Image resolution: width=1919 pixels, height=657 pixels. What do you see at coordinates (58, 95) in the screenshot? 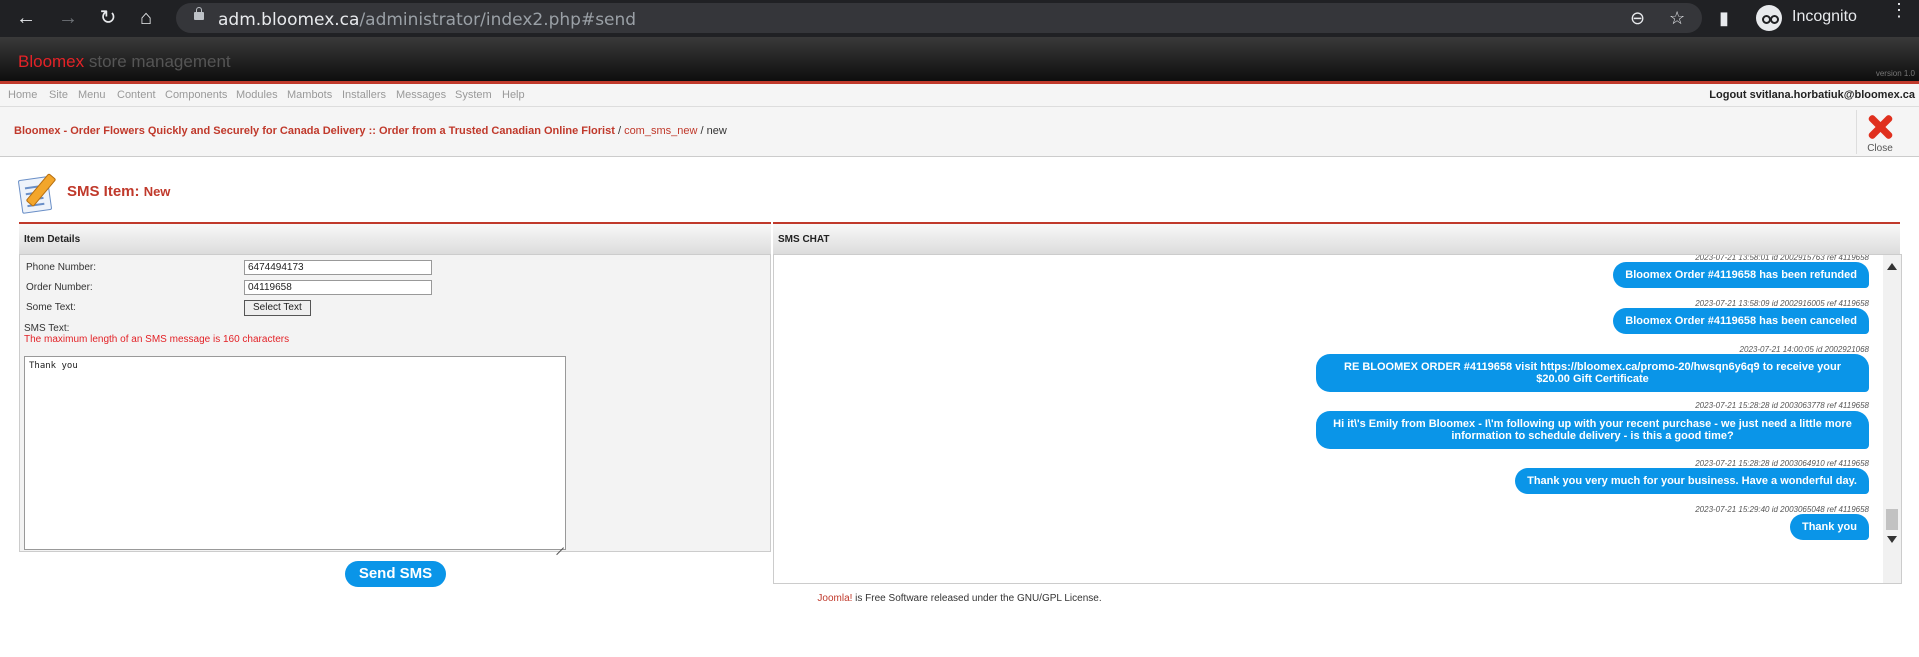
I see `menu-site: Site` at bounding box center [58, 95].